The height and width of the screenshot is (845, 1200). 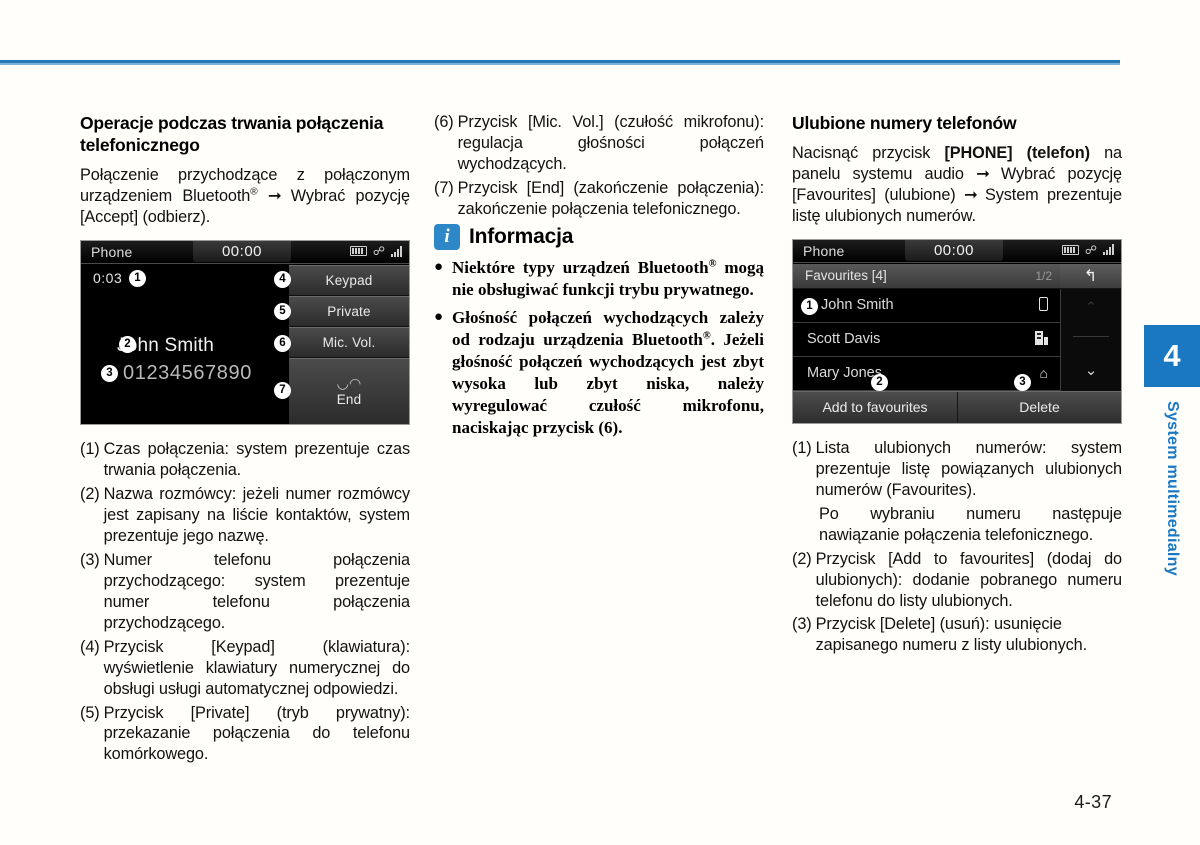 I want to click on information-box-header: i Informacja, so click(x=599, y=236).